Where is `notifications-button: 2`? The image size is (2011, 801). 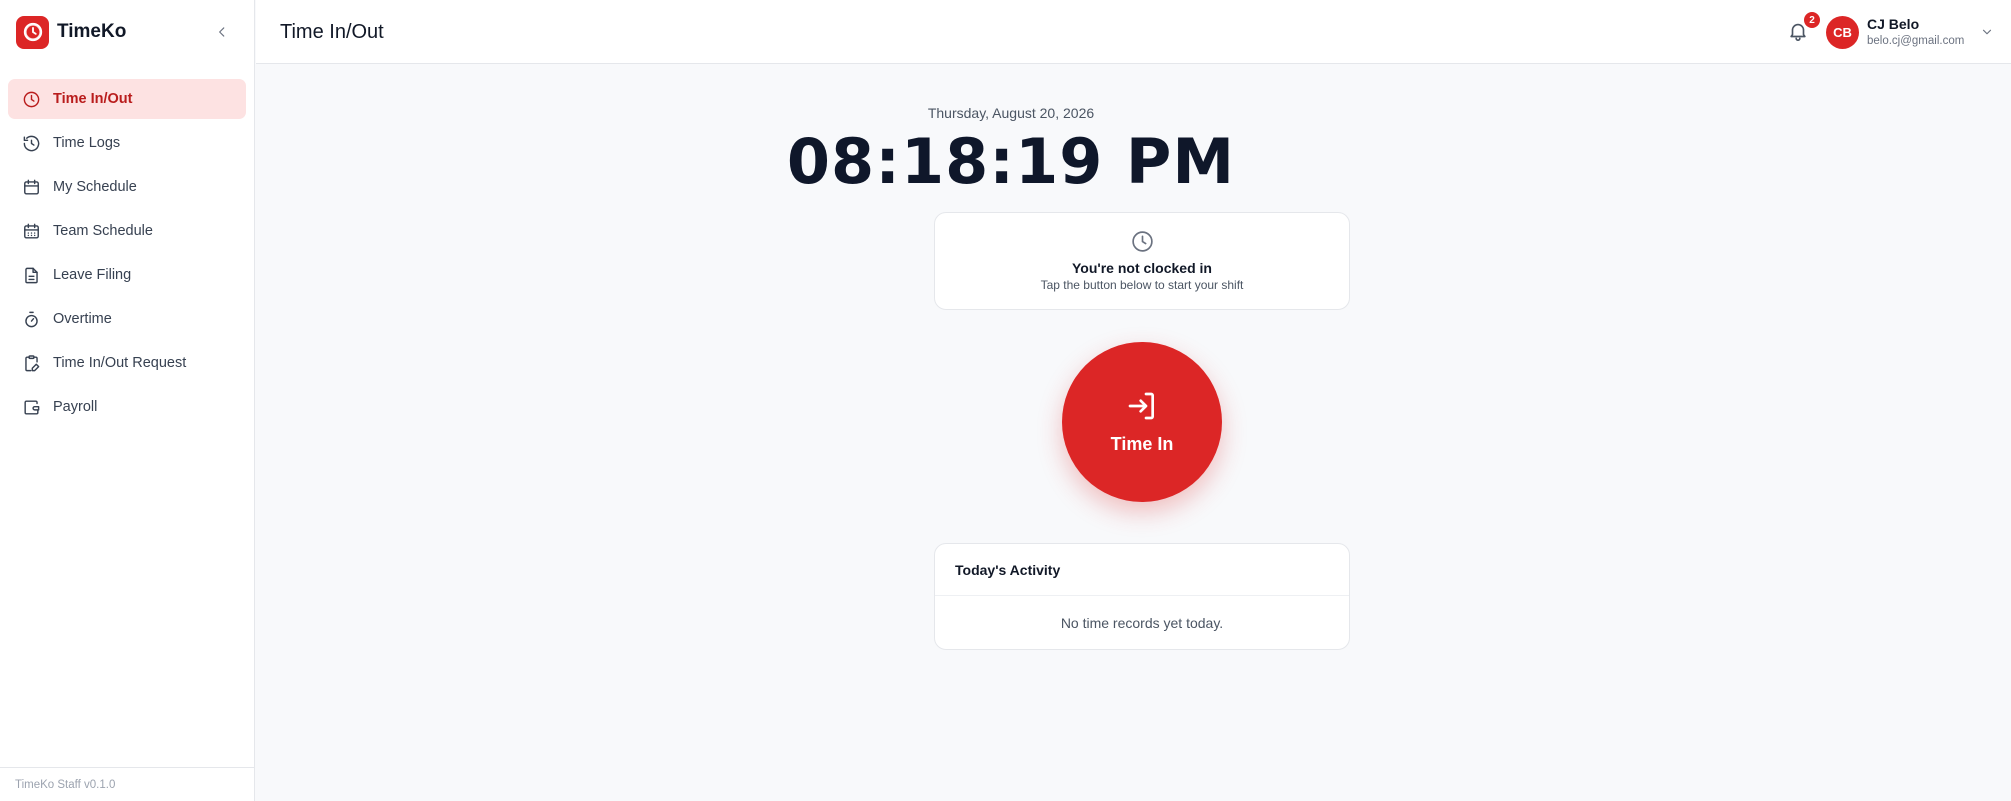
notifications-button: 2 is located at coordinates (1803, 28).